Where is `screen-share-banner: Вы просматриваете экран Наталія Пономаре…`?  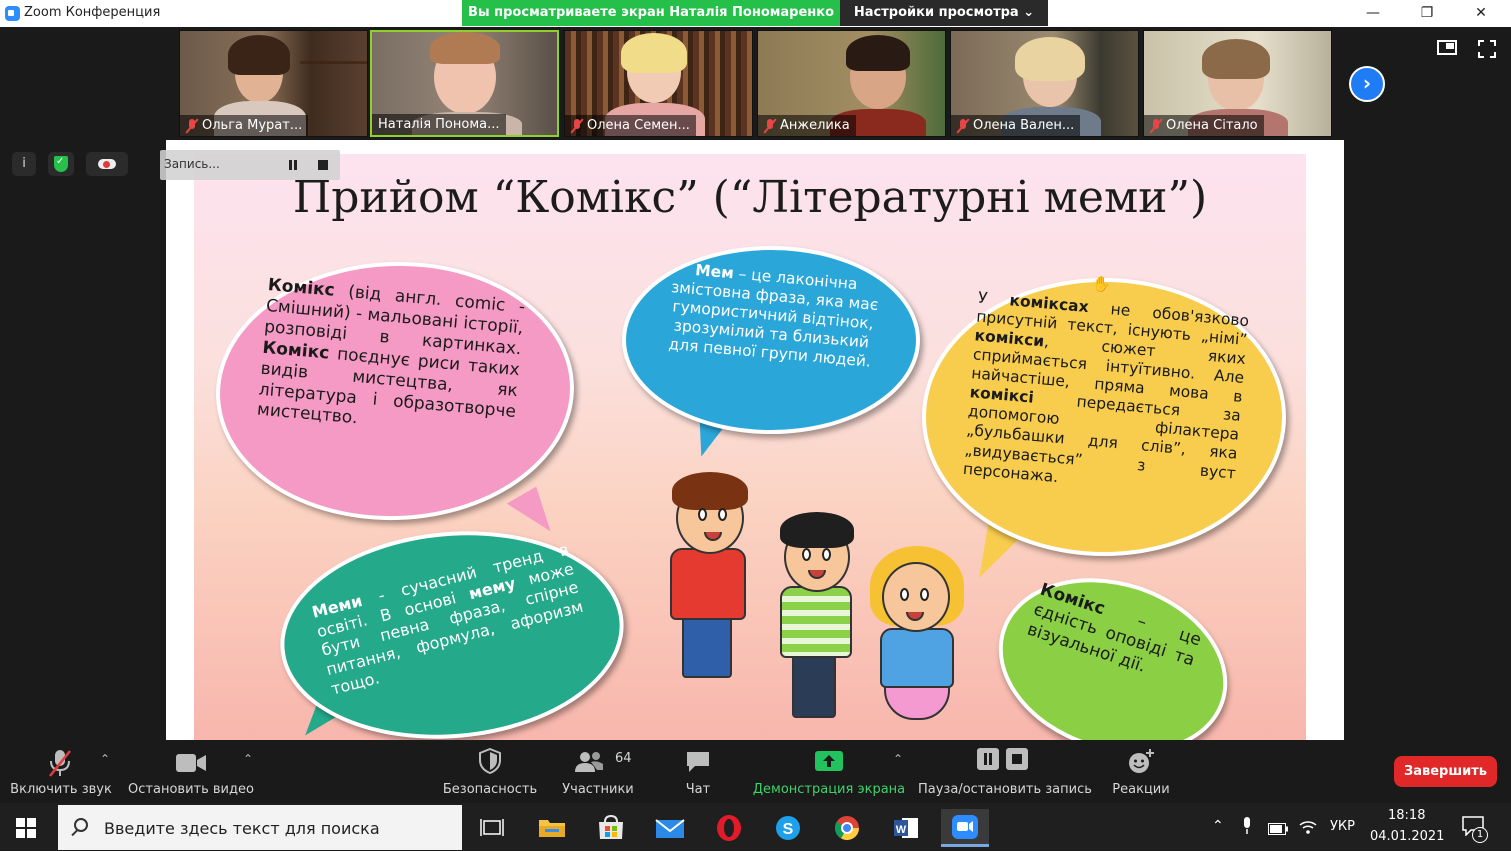
screen-share-banner: Вы просматриваете экран Наталія Пономаре… is located at coordinates (651, 13).